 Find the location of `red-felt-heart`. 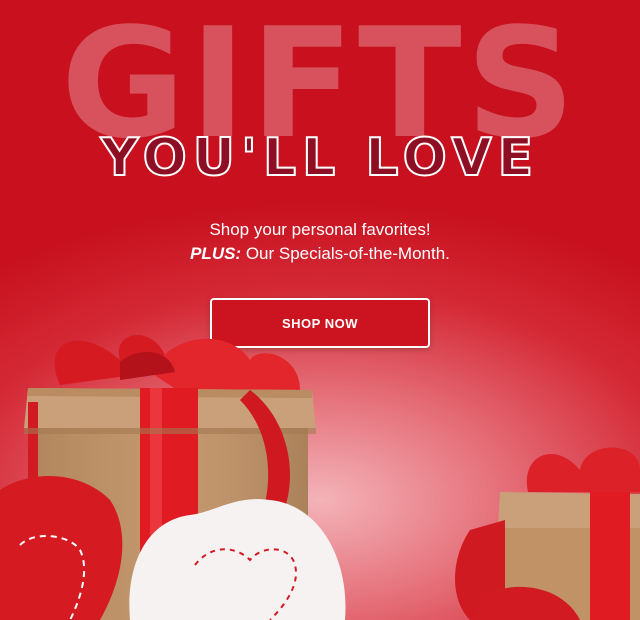

red-felt-heart is located at coordinates (61, 548).